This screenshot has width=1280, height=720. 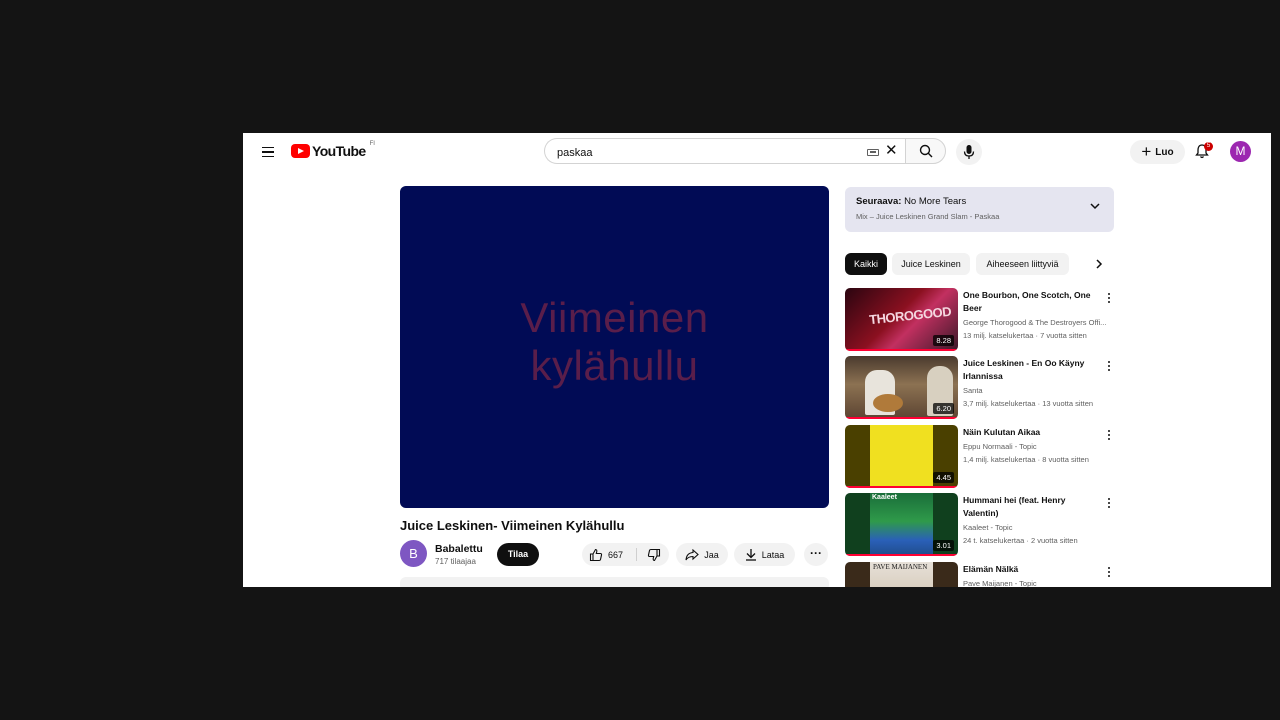 I want to click on chevron-right-icon, so click(x=1099, y=264).